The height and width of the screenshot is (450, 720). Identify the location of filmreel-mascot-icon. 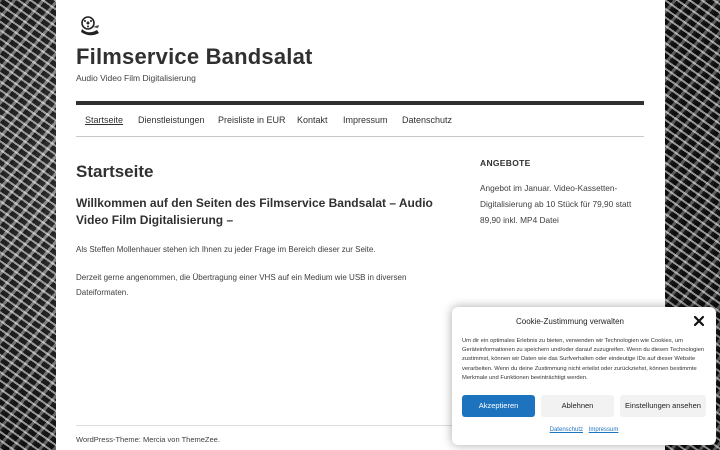
(90, 26).